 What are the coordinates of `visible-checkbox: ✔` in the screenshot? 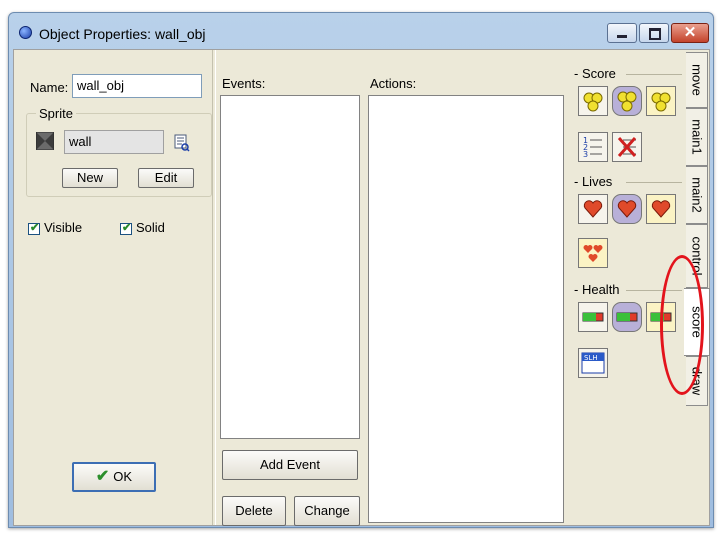 It's located at (34, 228).